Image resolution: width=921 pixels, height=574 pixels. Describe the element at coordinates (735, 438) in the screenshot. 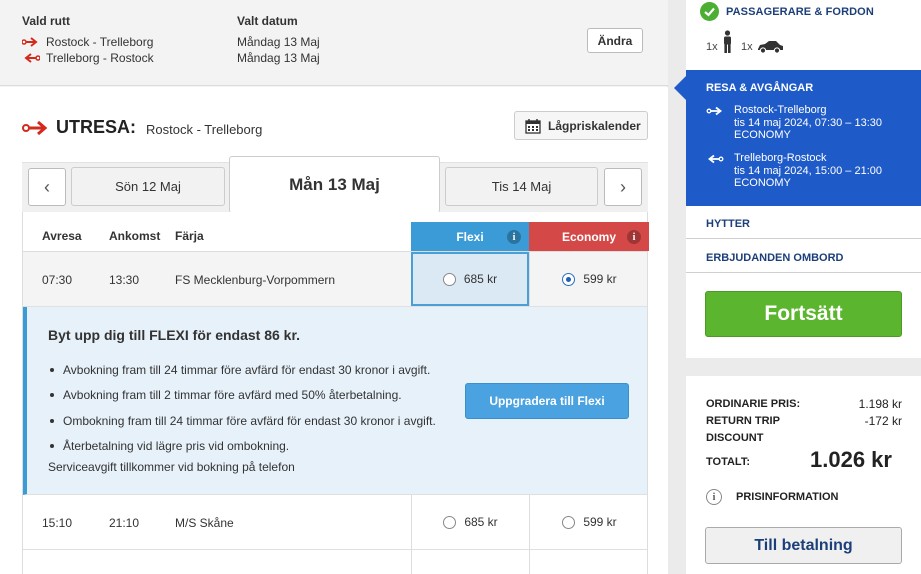

I see `discount-label-line2: DISCOUNT` at that location.